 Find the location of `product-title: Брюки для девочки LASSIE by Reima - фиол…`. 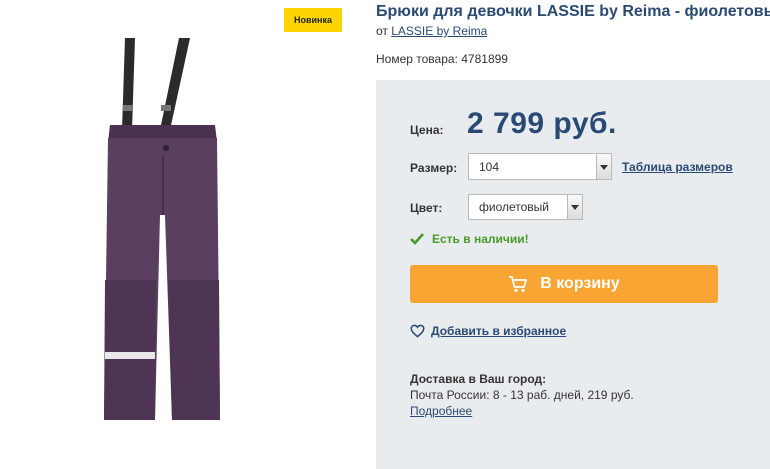

product-title: Брюки для девочки LASSIE by Reima - фиол… is located at coordinates (573, 11).